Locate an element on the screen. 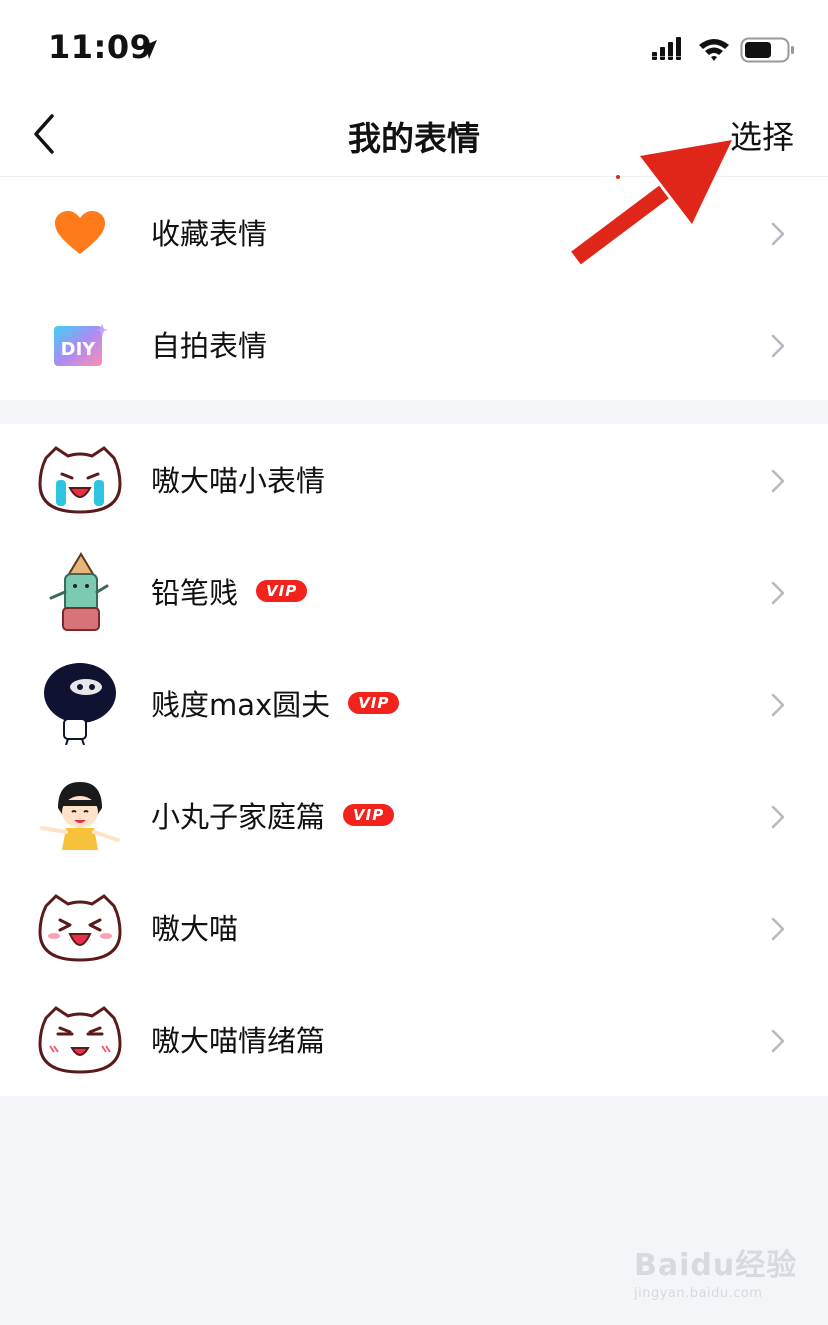  page-title: 我的表情 is located at coordinates (414, 138).